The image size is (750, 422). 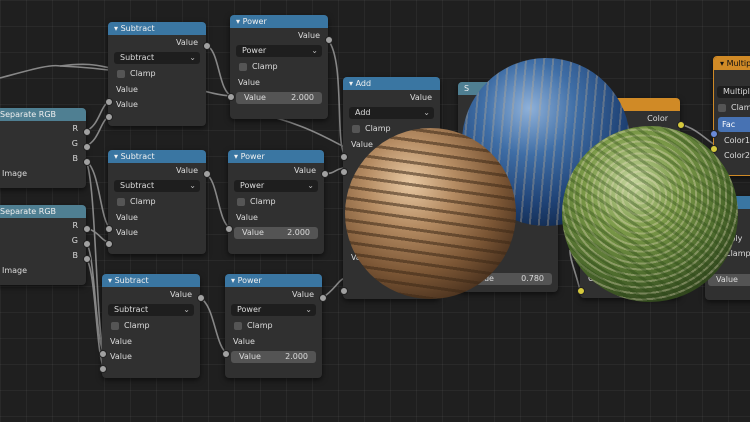 What do you see at coordinates (430, 213) in the screenshot?
I see `wood-material-sphere` at bounding box center [430, 213].